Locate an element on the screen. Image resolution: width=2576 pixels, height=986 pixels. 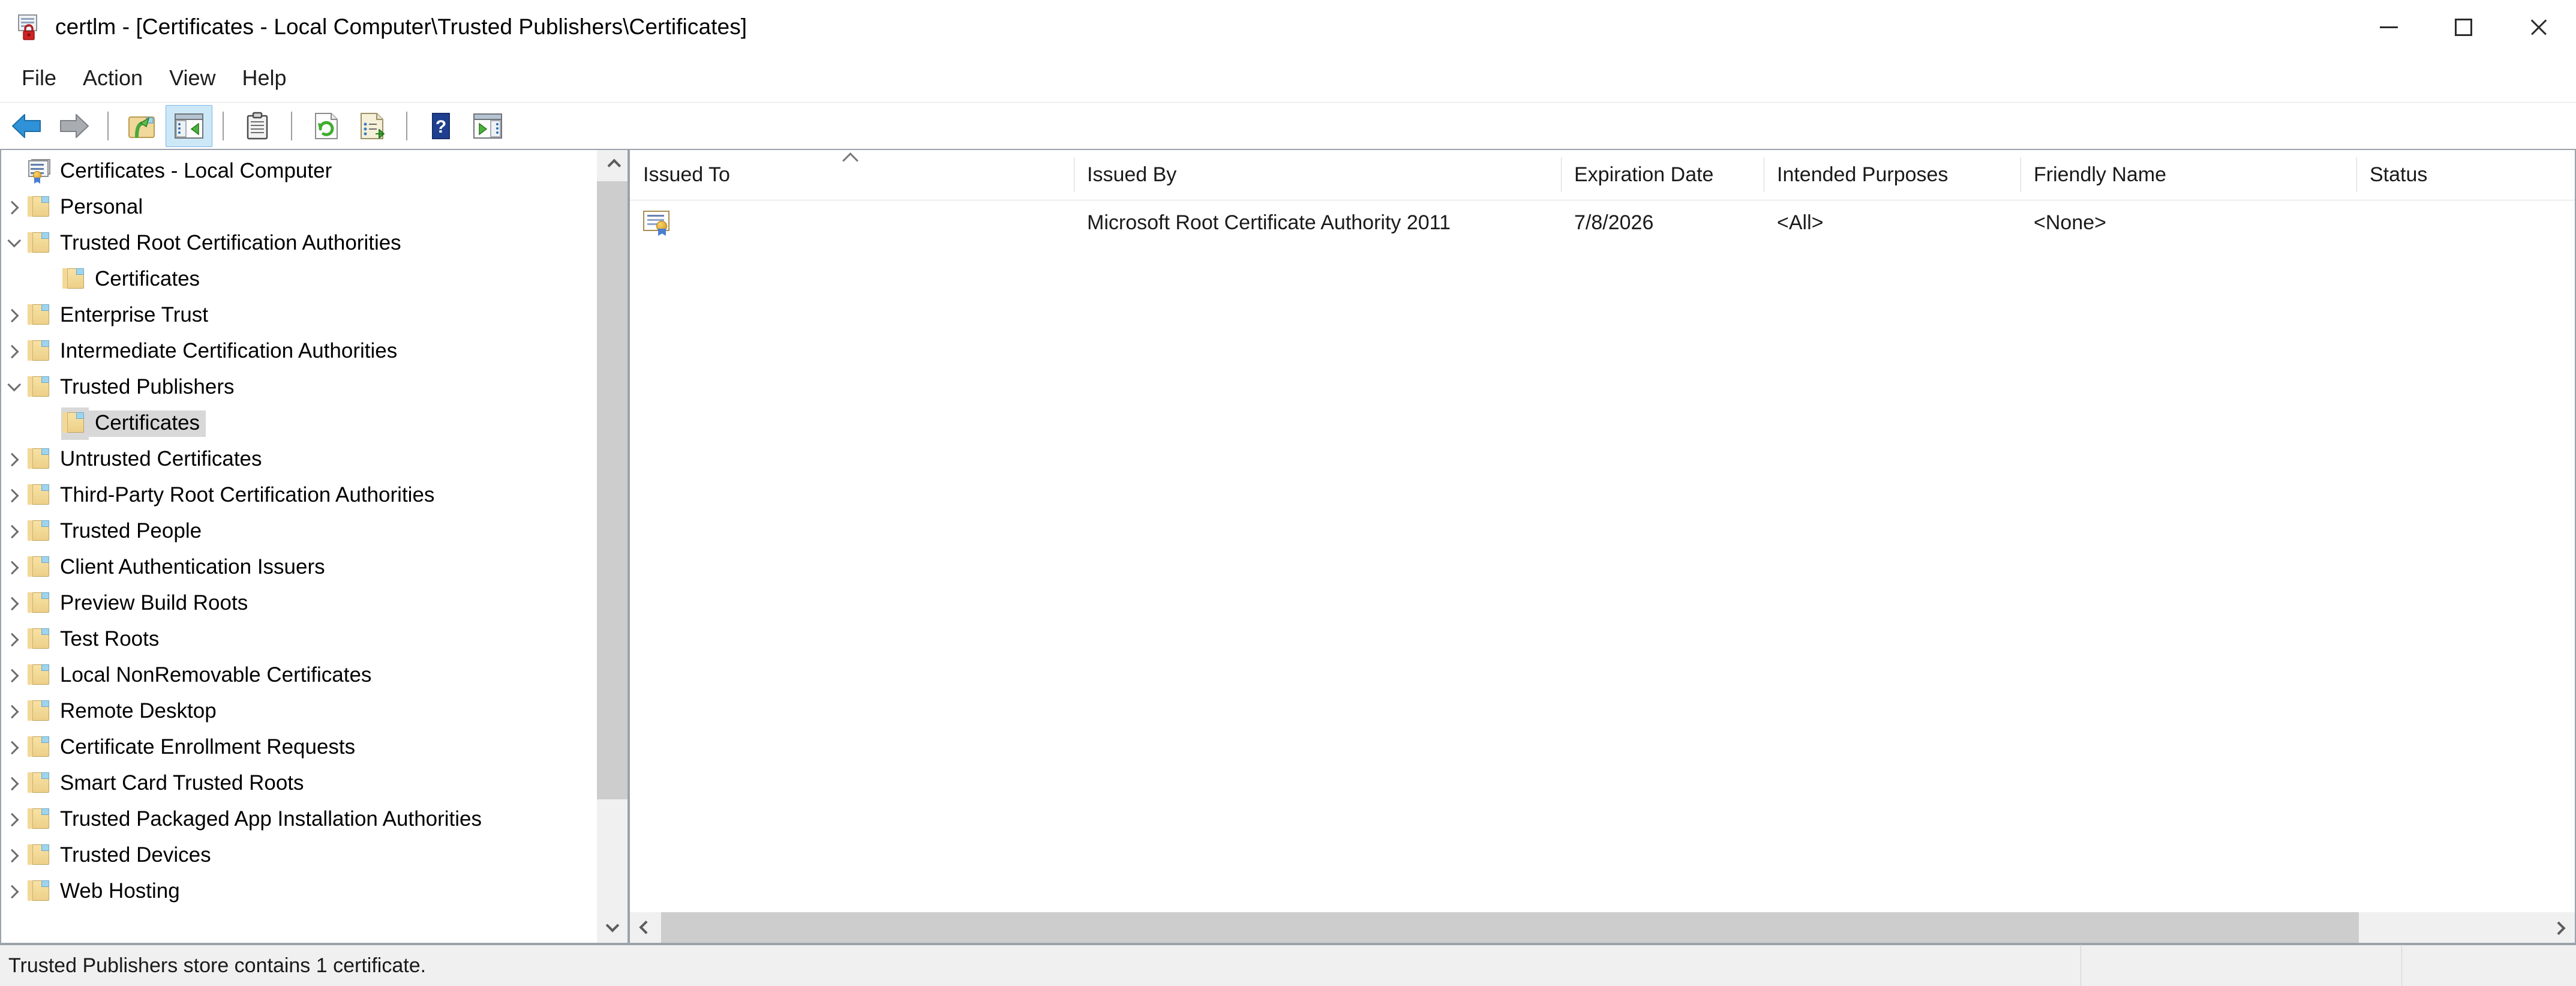
up-one-level-button is located at coordinates (142, 126).